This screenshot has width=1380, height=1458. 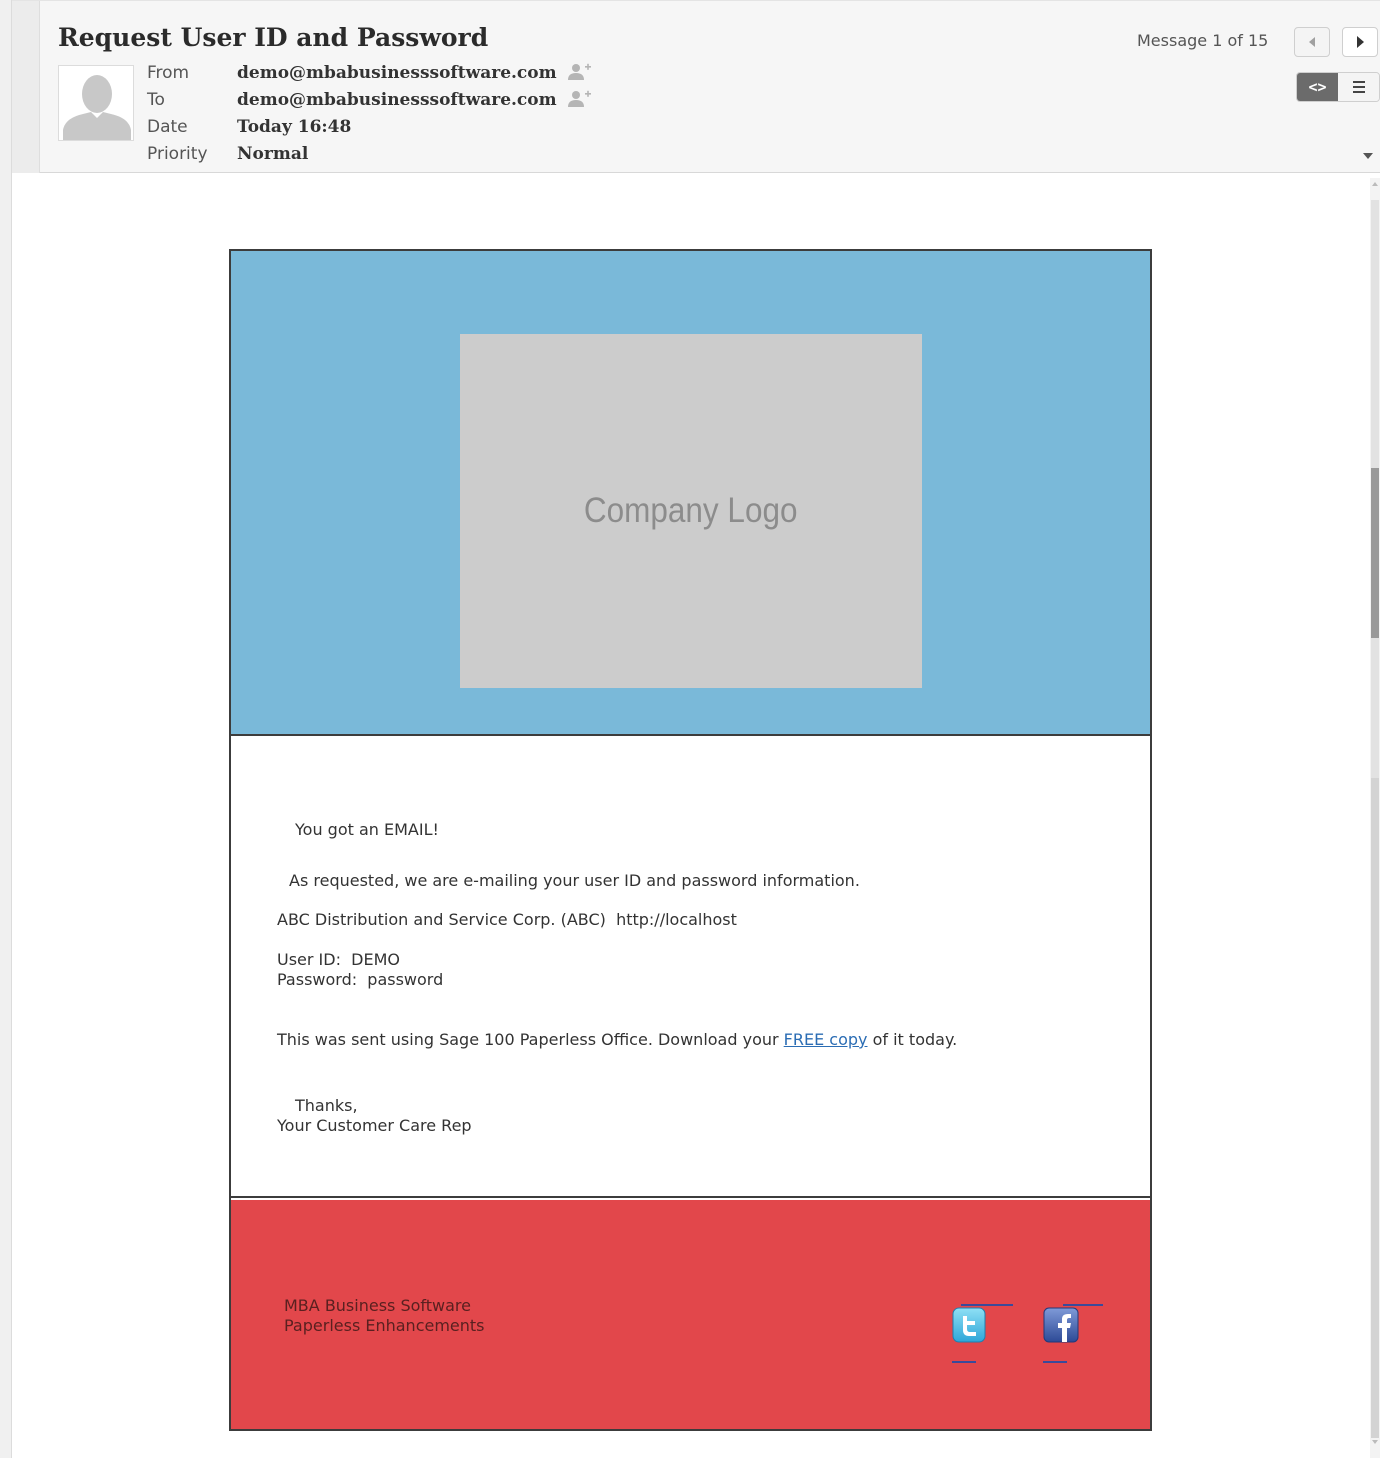 What do you see at coordinates (360, 979) in the screenshot?
I see `password-line: Password: password` at bounding box center [360, 979].